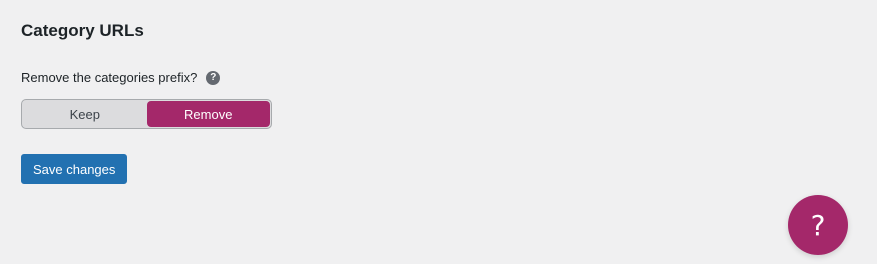 The height and width of the screenshot is (264, 877). What do you see at coordinates (82, 30) in the screenshot?
I see `section-title: Category URLs` at bounding box center [82, 30].